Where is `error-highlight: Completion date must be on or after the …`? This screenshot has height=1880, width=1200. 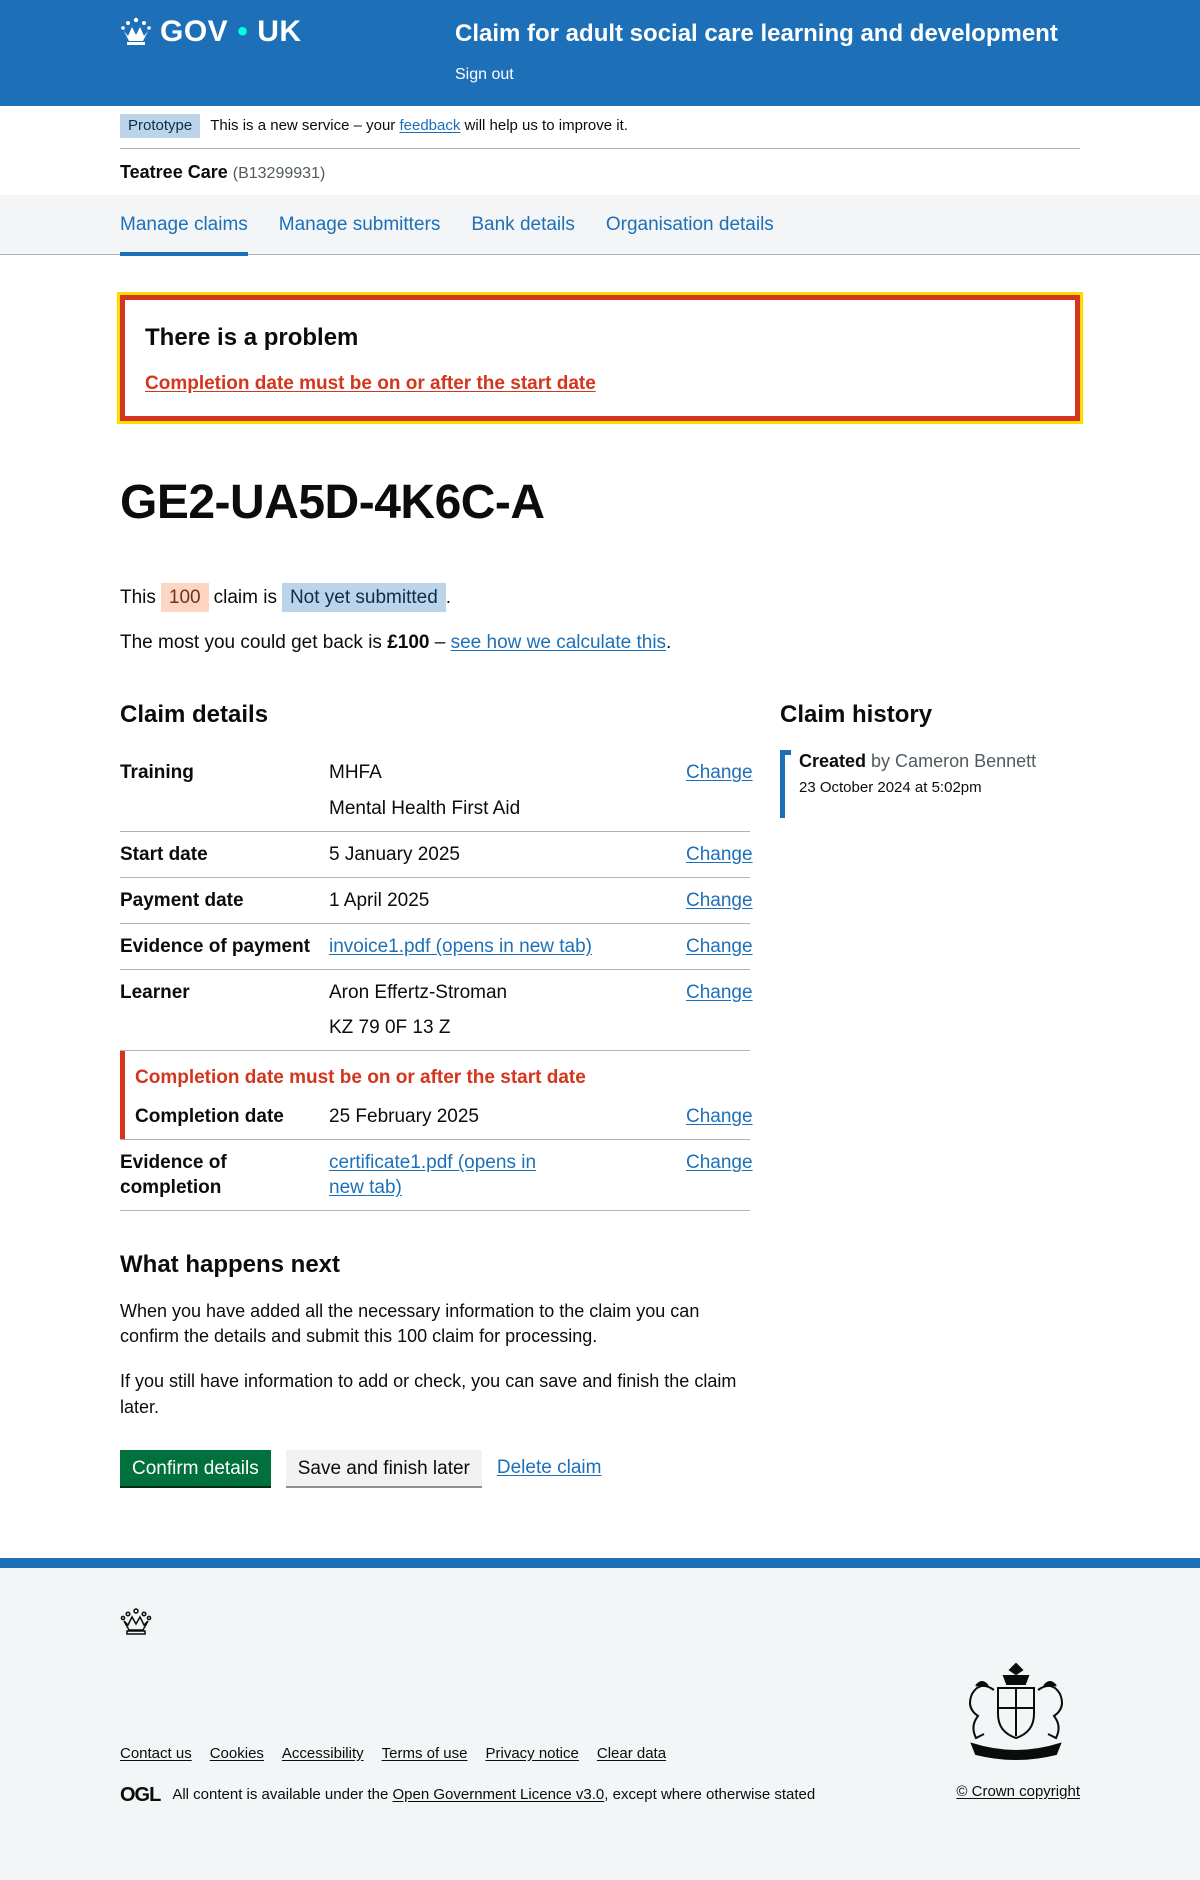
error-highlight: Completion date must be on or after the … is located at coordinates (436, 1095).